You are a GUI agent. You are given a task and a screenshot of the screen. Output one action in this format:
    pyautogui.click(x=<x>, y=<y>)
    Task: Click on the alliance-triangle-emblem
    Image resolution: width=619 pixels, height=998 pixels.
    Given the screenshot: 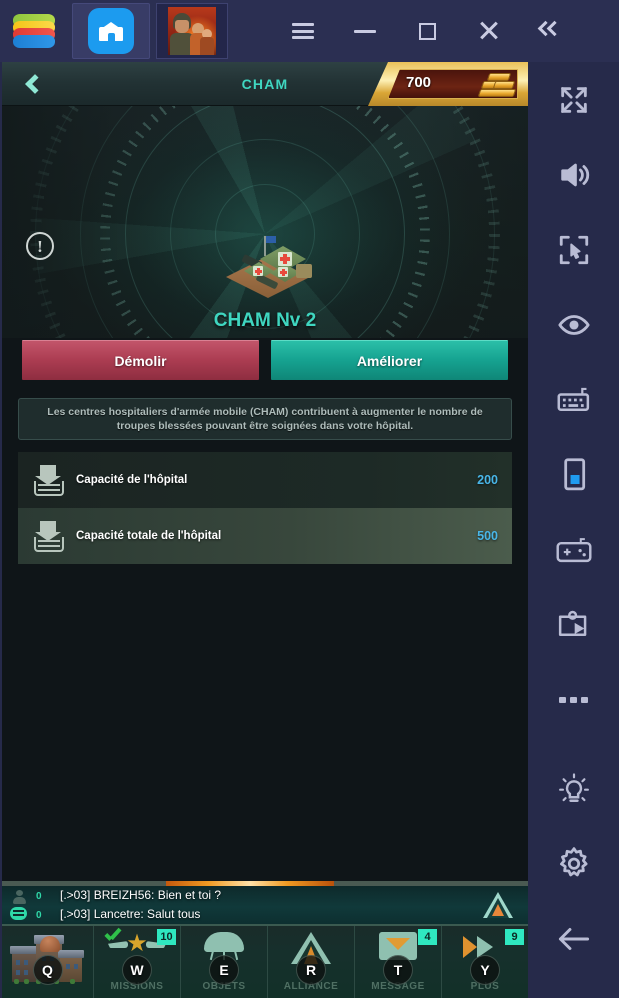 What is the action you would take?
    pyautogui.click(x=498, y=905)
    